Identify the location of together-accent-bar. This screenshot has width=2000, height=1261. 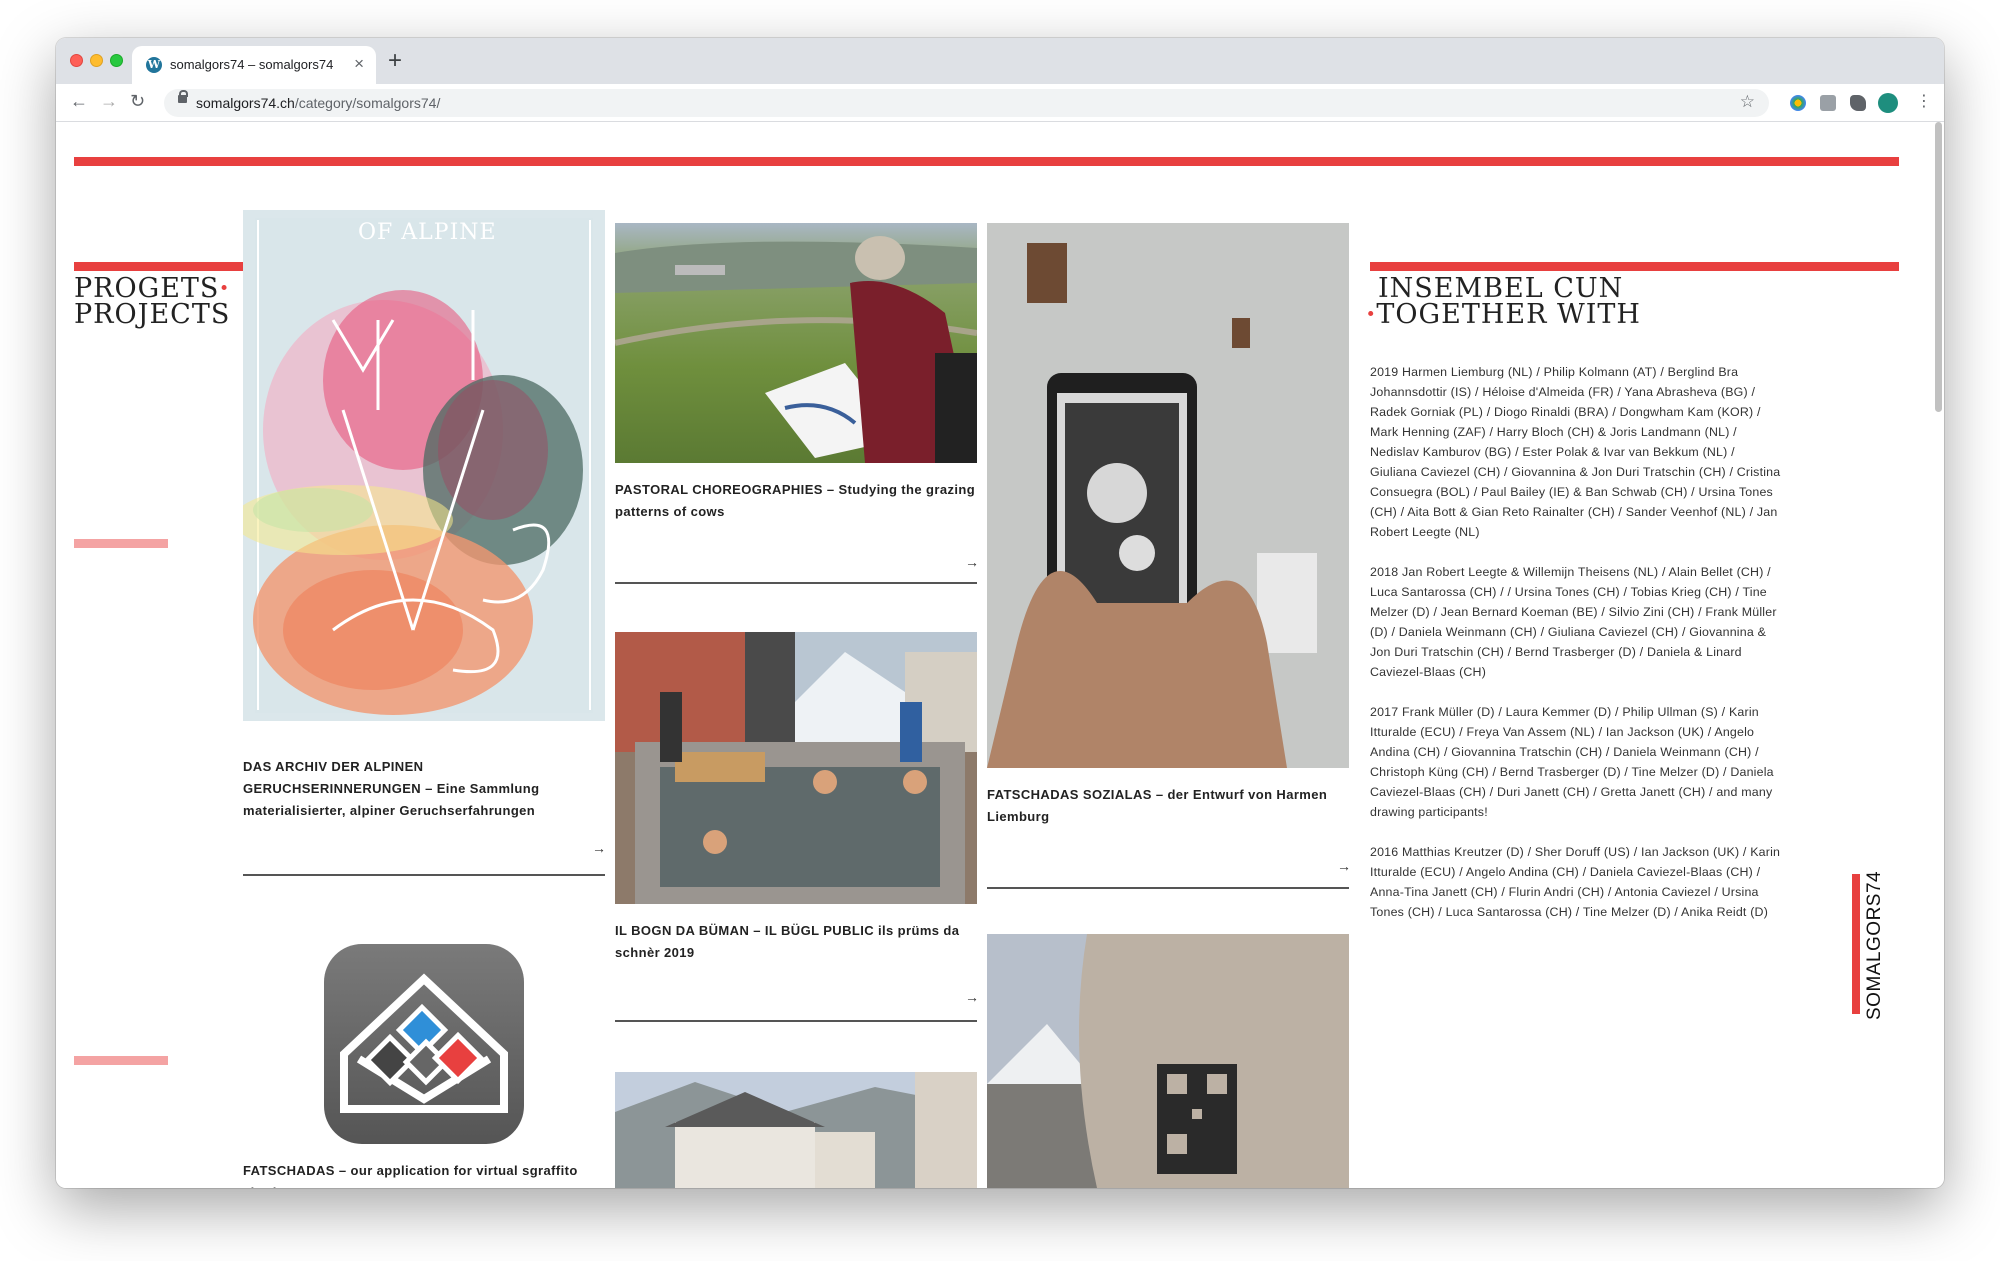
(1634, 266).